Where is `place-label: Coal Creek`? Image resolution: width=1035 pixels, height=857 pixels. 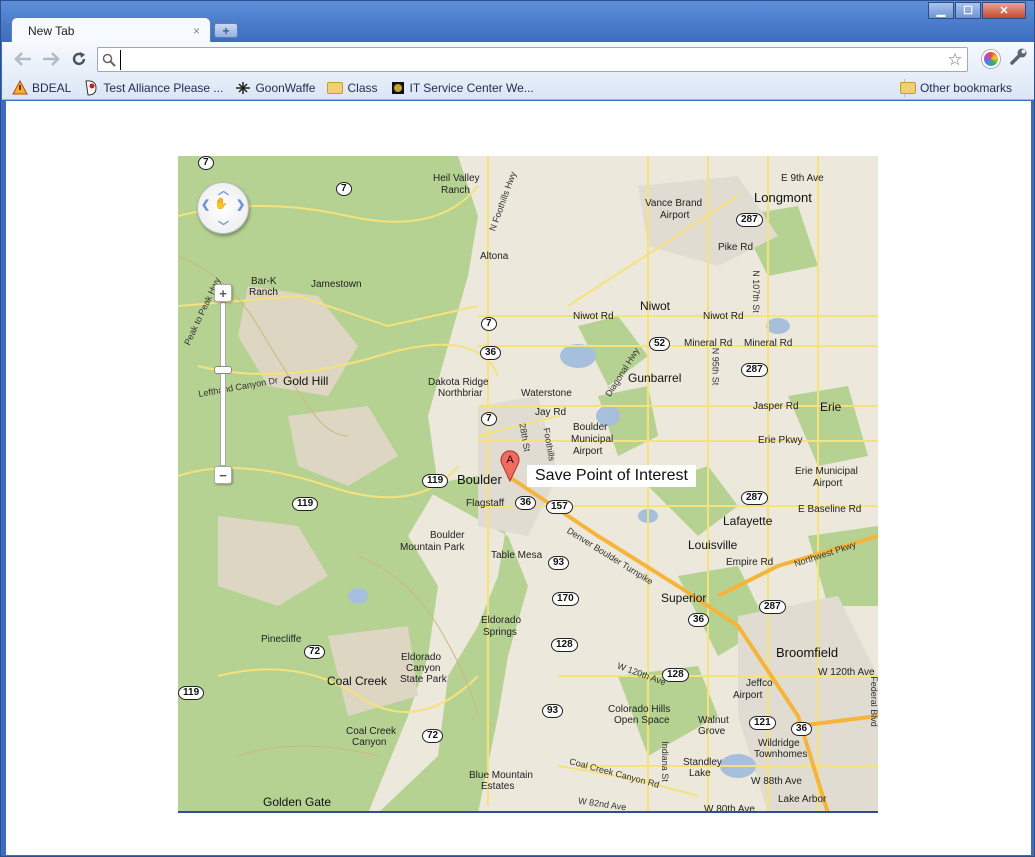 place-label: Coal Creek is located at coordinates (357, 681).